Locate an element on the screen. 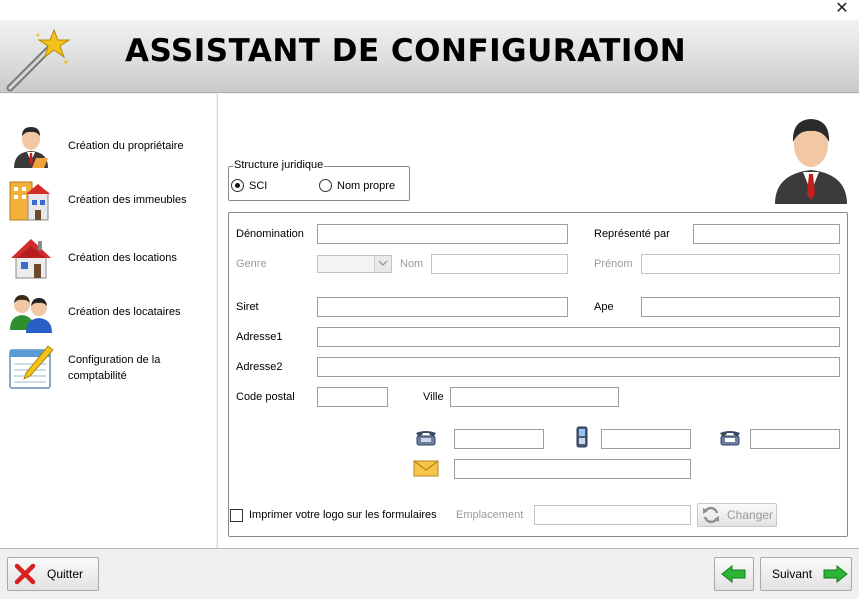  sidebar-item-label: Création des immeubles is located at coordinates (127, 200).